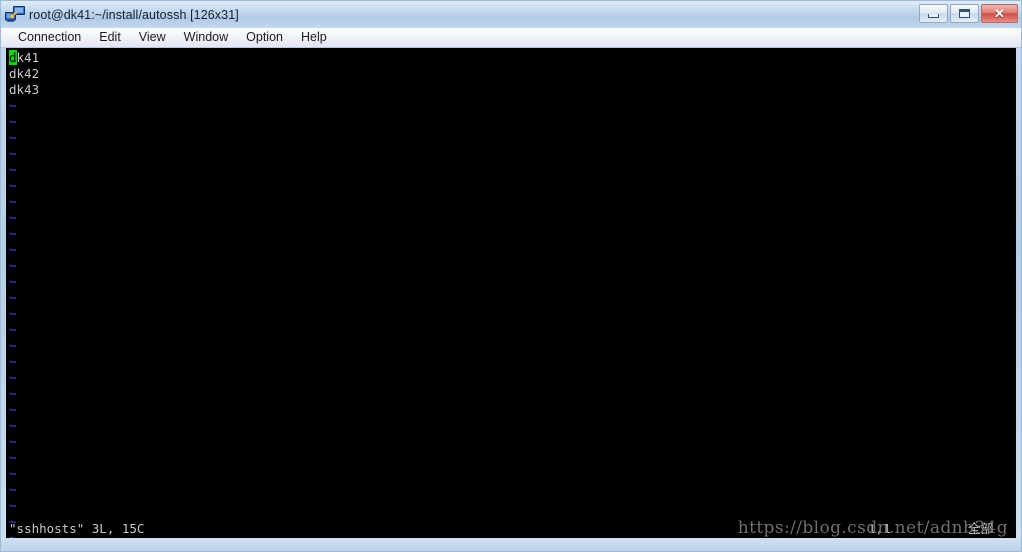 The width and height of the screenshot is (1022, 552). I want to click on vim-status-message: "sshhosts" 3L, 15C, so click(77, 528).